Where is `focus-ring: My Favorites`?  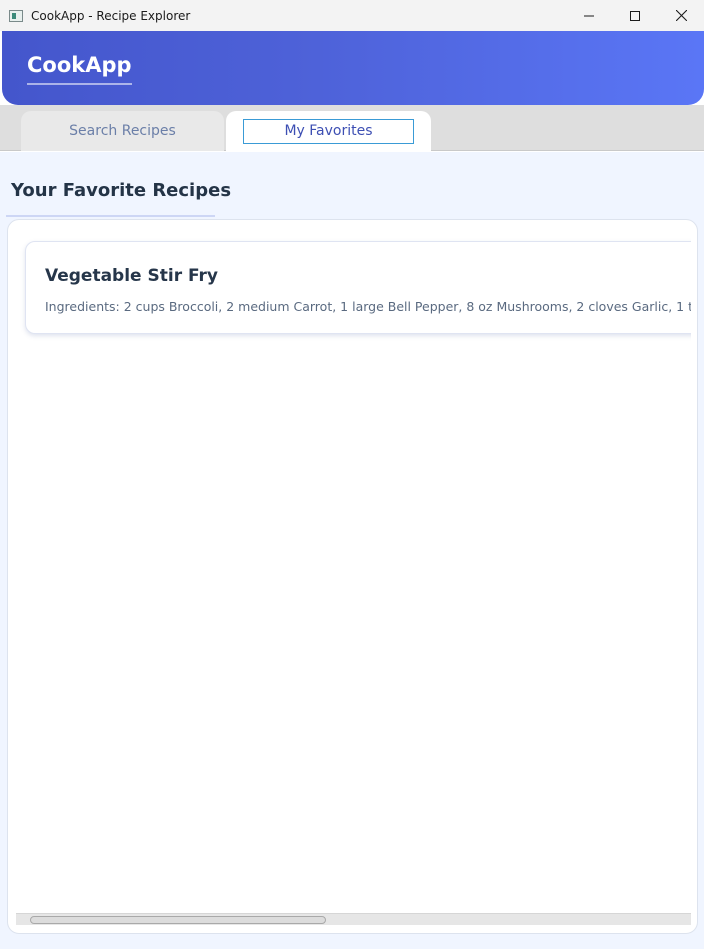
focus-ring: My Favorites is located at coordinates (328, 131).